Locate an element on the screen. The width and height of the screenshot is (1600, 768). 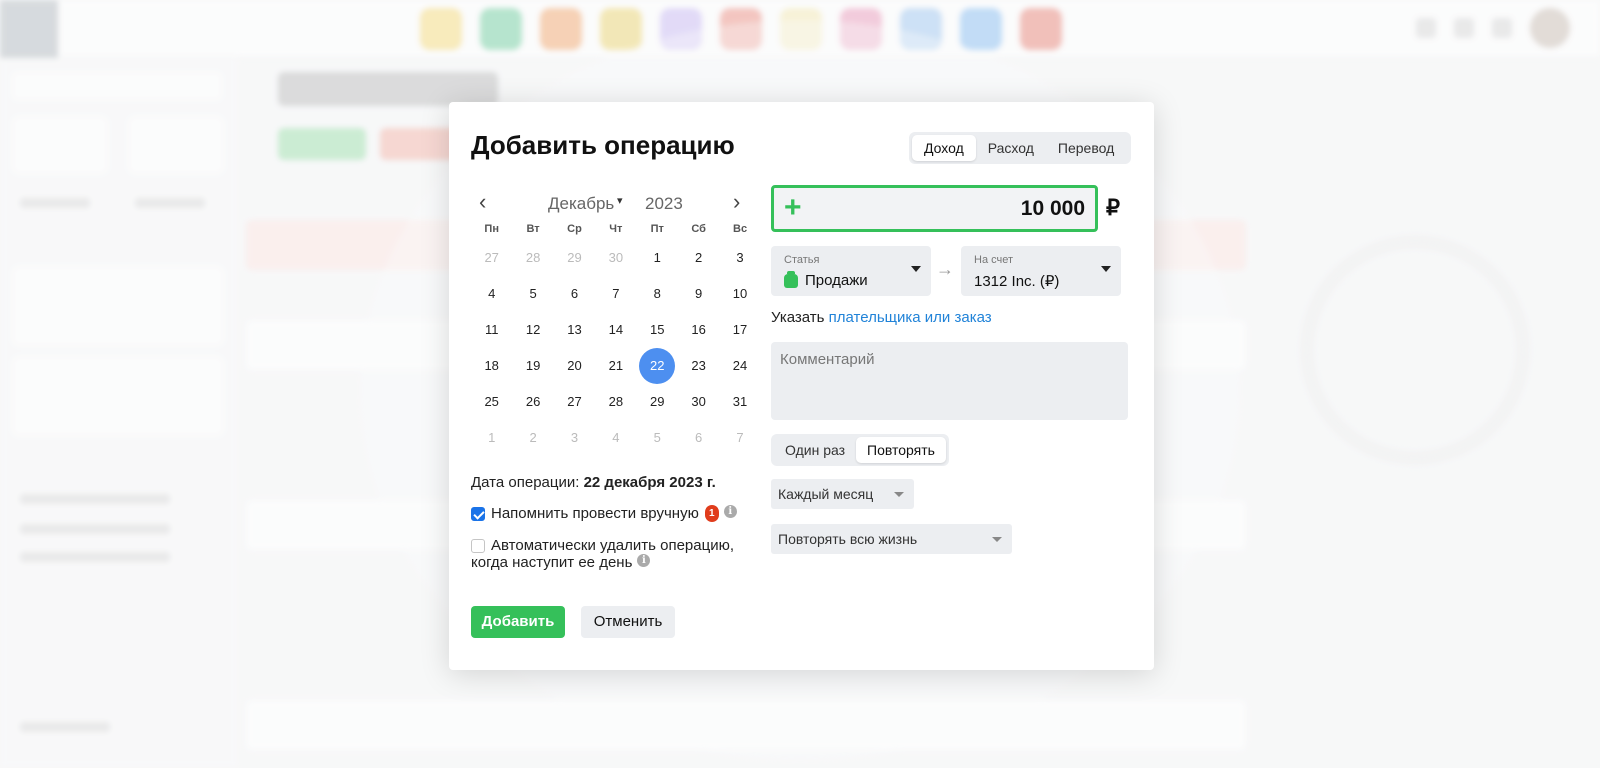
calendar-day-number: 14 is located at coordinates (616, 329).